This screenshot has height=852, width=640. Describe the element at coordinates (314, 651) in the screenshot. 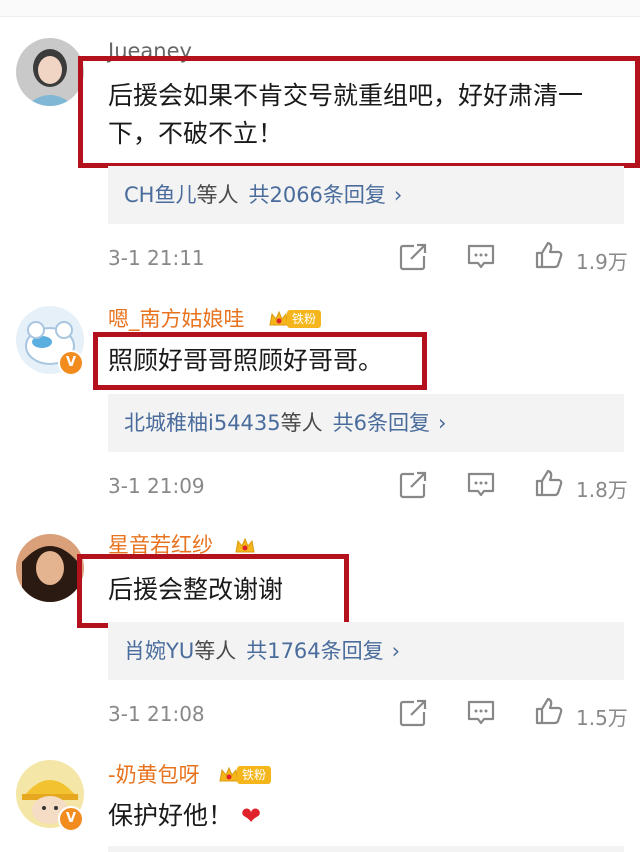

I see `reply-total-link: 共1764条回复` at that location.